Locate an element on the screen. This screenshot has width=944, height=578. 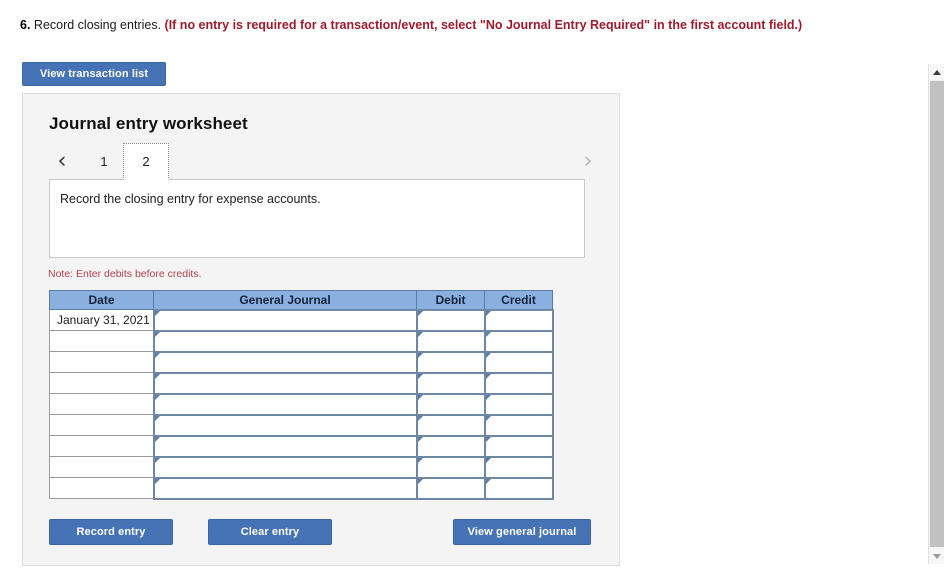
column-header-credit: Credit is located at coordinates (518, 300).